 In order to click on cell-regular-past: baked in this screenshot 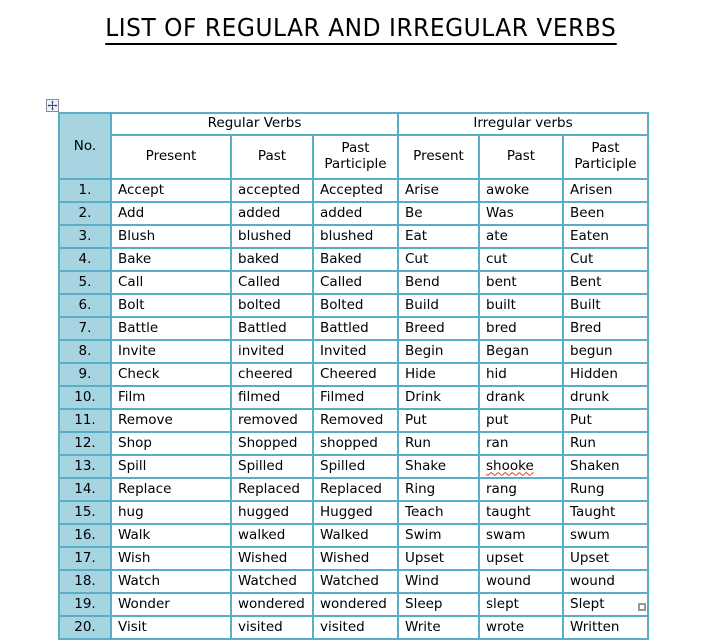, I will do `click(272, 259)`.